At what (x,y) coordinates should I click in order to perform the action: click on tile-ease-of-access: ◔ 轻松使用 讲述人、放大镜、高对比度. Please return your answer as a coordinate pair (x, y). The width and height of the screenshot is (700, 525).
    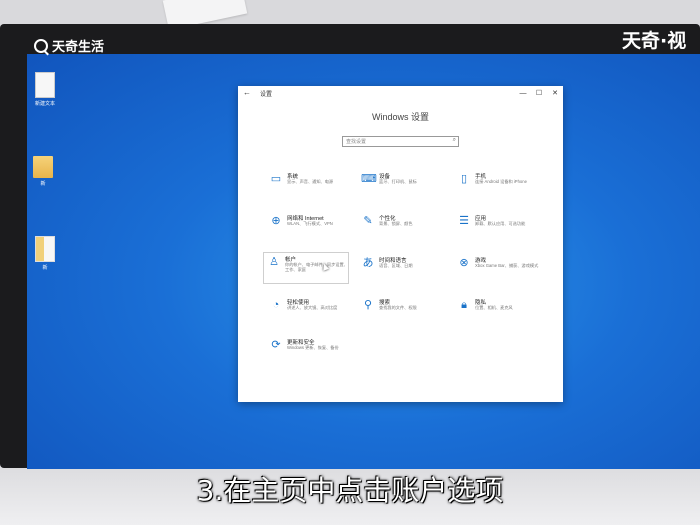
    Looking at the image, I should click on (309, 312).